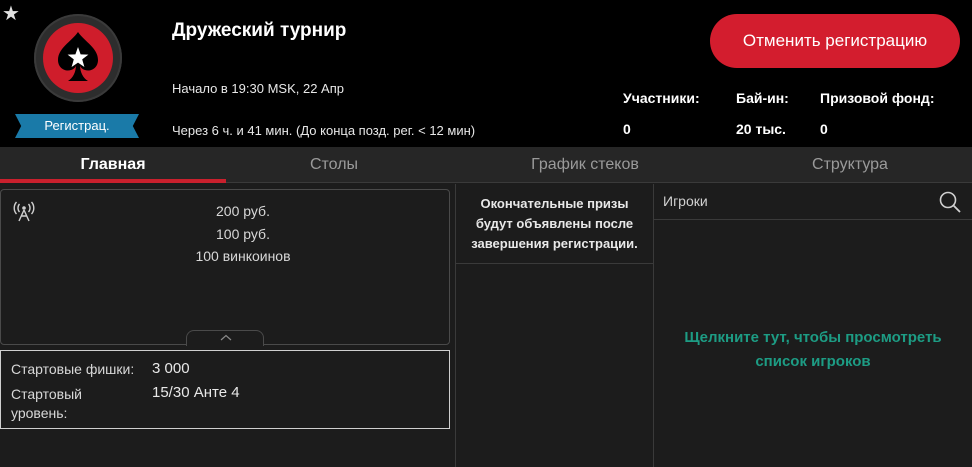 The width and height of the screenshot is (972, 467). What do you see at coordinates (243, 211) in the screenshot?
I see `prize-line-1: 200 руб.` at bounding box center [243, 211].